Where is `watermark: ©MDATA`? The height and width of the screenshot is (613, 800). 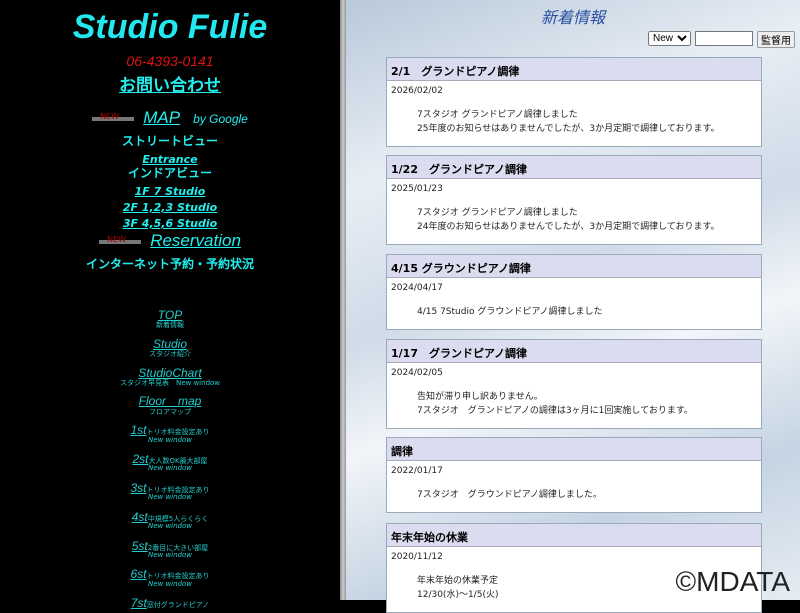
watermark: ©MDATA is located at coordinates (732, 581).